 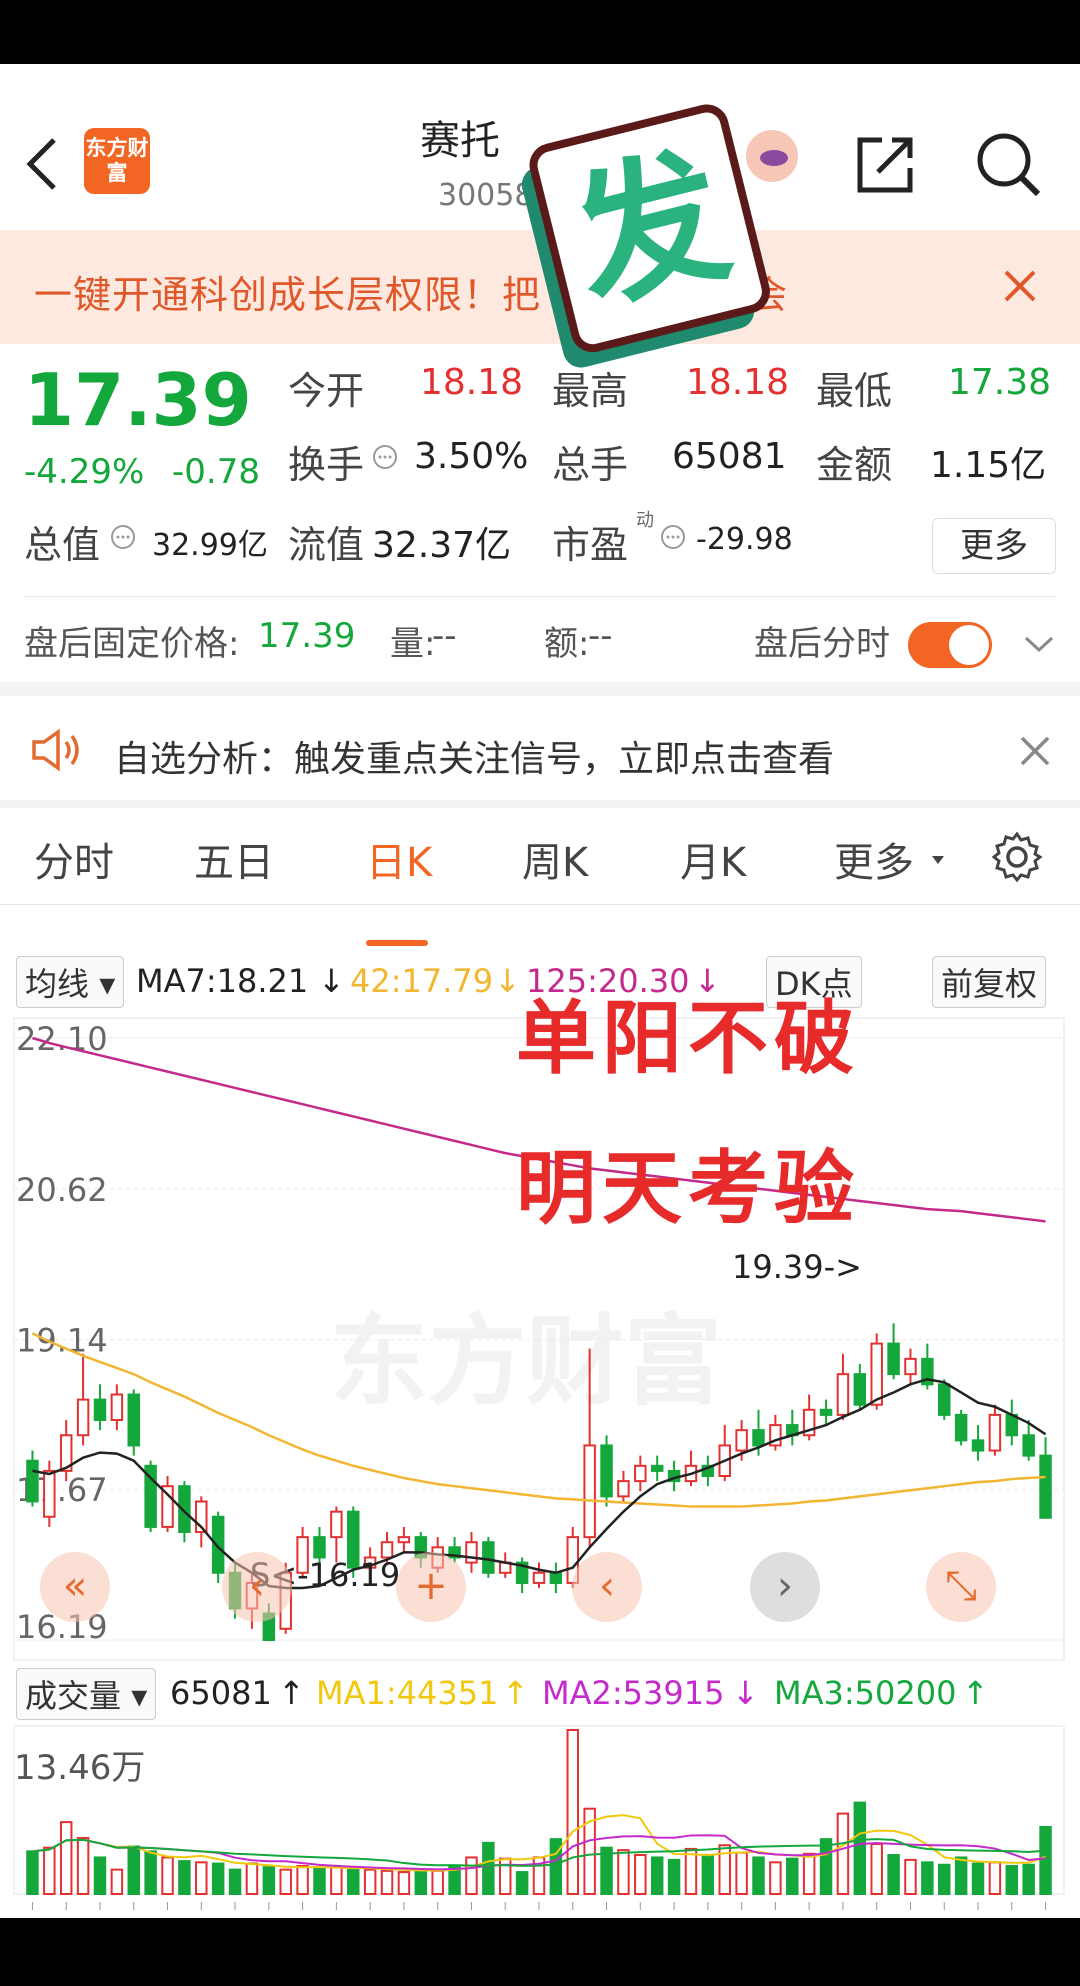 What do you see at coordinates (745, 1693) in the screenshot?
I see `arrow-down-icon: ↓` at bounding box center [745, 1693].